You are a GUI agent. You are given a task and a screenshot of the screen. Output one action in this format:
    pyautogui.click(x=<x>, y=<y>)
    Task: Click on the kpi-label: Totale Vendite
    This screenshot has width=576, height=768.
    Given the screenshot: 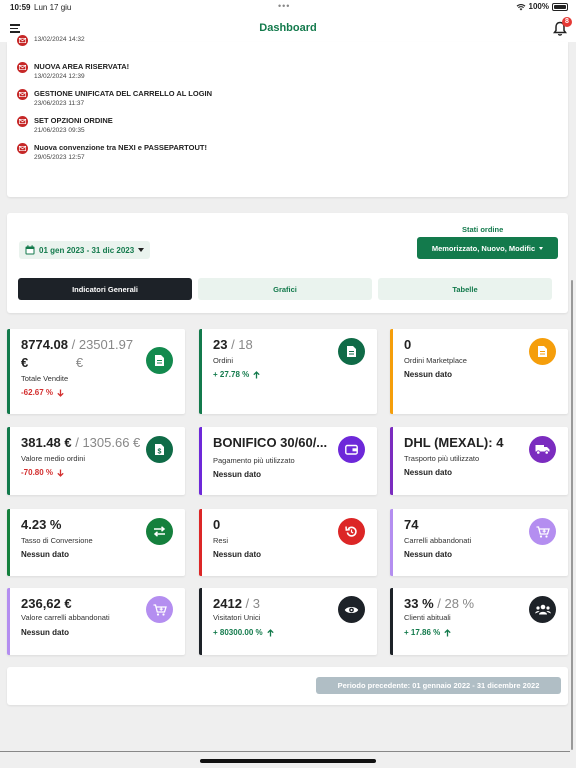 What is the action you would take?
    pyautogui.click(x=45, y=378)
    